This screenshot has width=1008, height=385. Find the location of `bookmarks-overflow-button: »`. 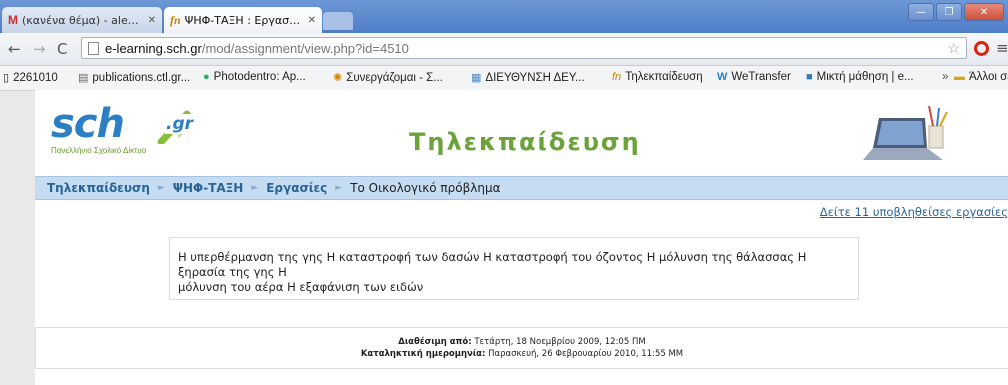

bookmarks-overflow-button: » is located at coordinates (945, 77).